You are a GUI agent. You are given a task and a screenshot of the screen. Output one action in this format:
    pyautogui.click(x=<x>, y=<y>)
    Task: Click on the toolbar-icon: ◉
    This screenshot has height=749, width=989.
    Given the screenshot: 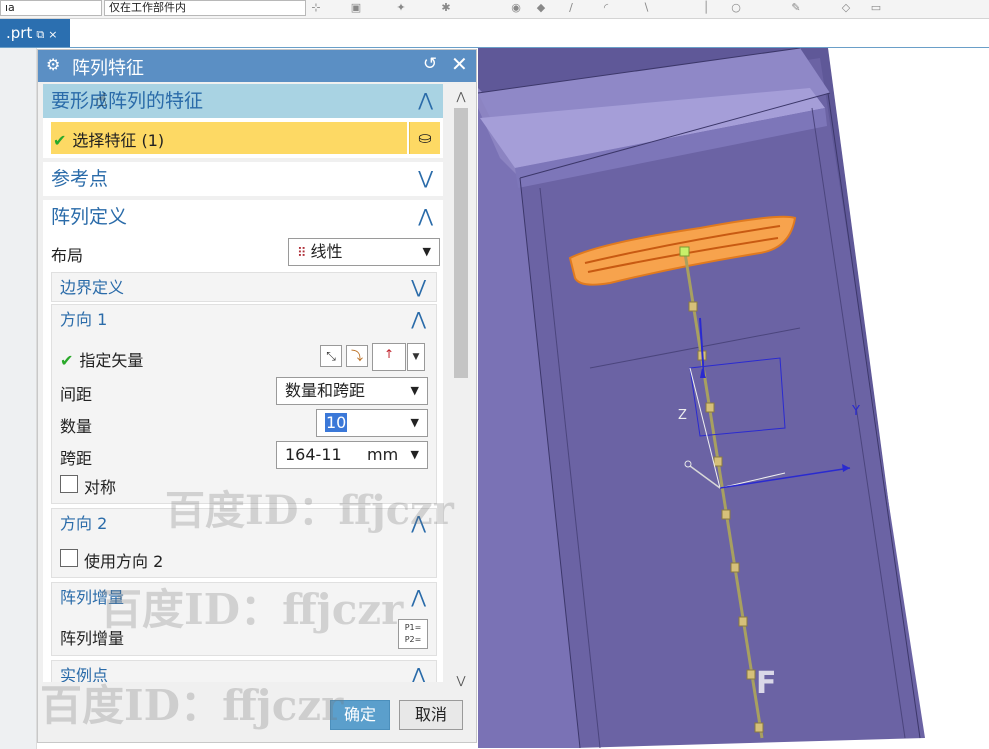 What is the action you would take?
    pyautogui.click(x=516, y=8)
    